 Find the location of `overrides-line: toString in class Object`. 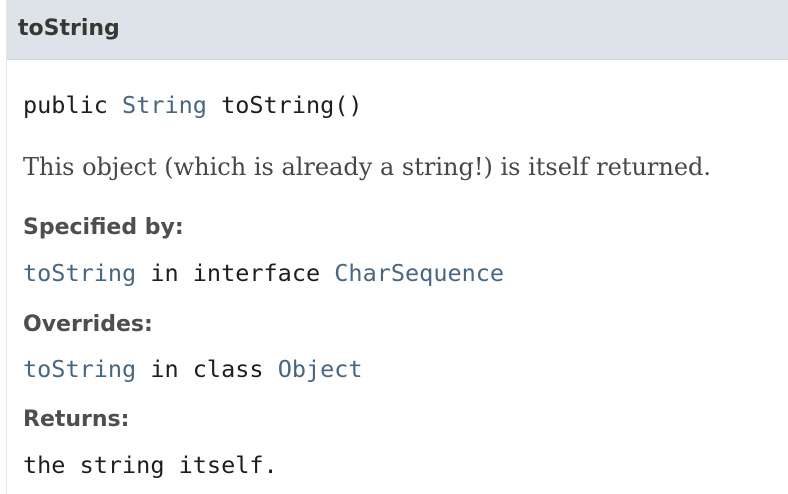

overrides-line: toString in class Object is located at coordinates (193, 369).